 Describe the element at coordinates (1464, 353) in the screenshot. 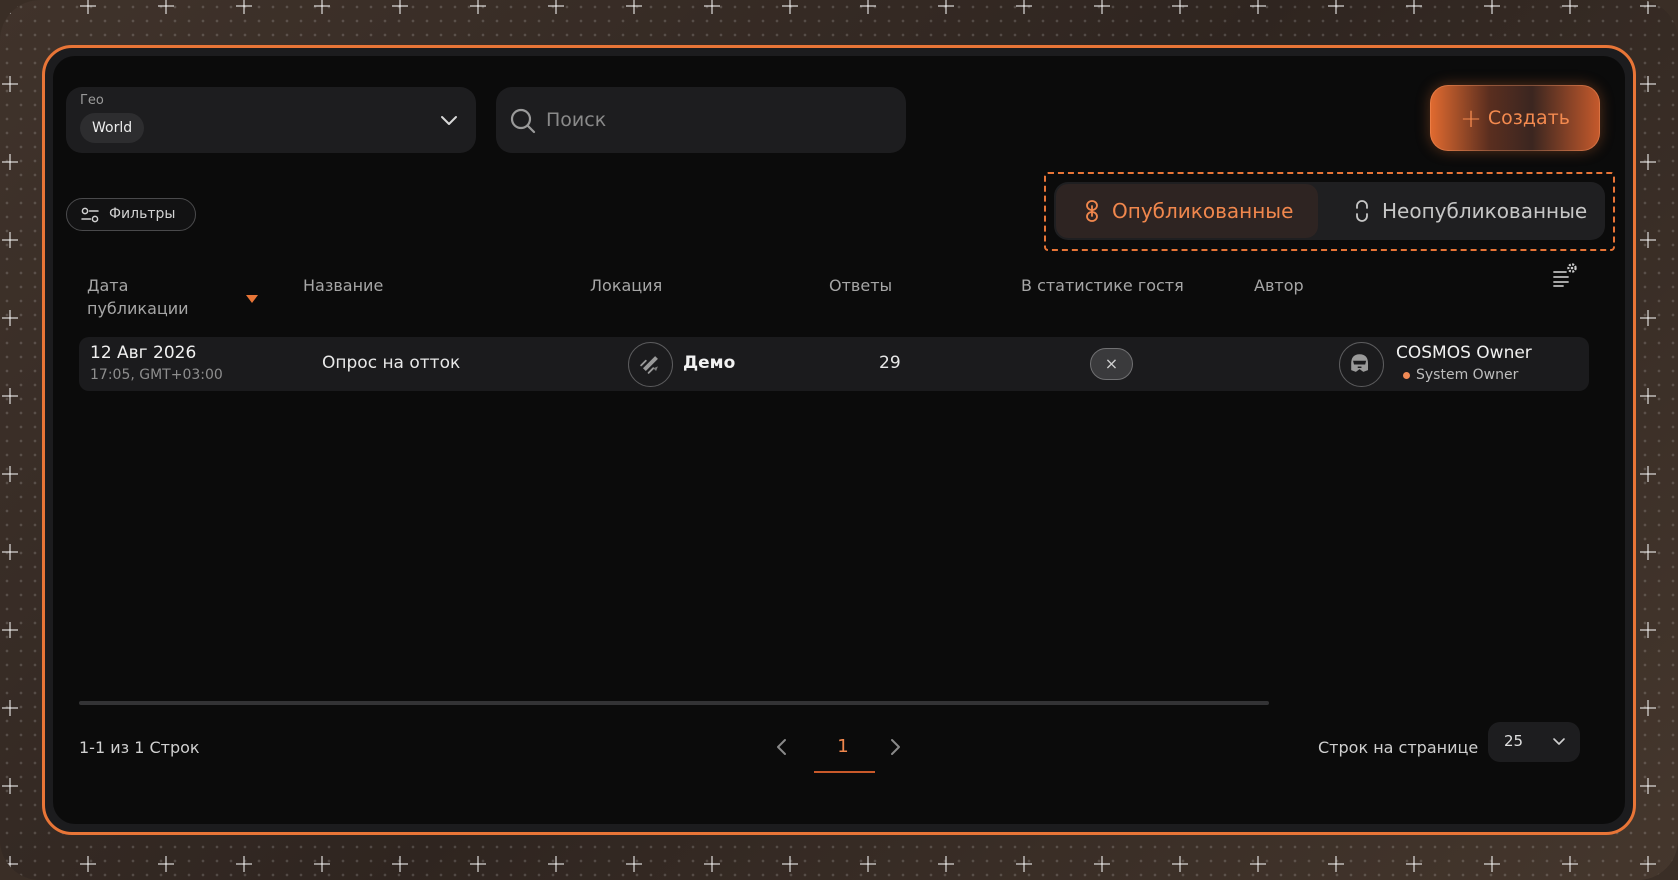

I see `row-author-name: COSMOS Owner` at that location.